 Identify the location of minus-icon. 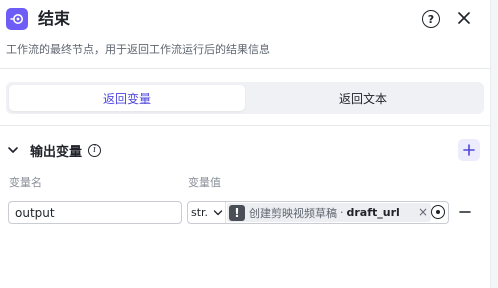
(465, 212).